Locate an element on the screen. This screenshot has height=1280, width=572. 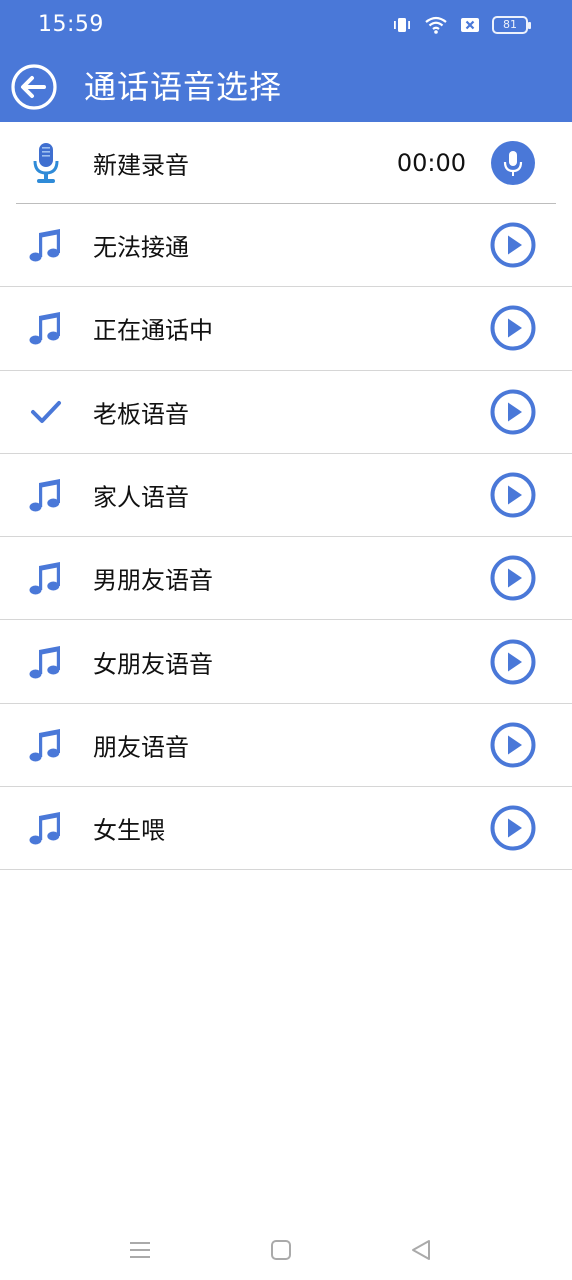
battery-icon: 81 is located at coordinates (511, 25).